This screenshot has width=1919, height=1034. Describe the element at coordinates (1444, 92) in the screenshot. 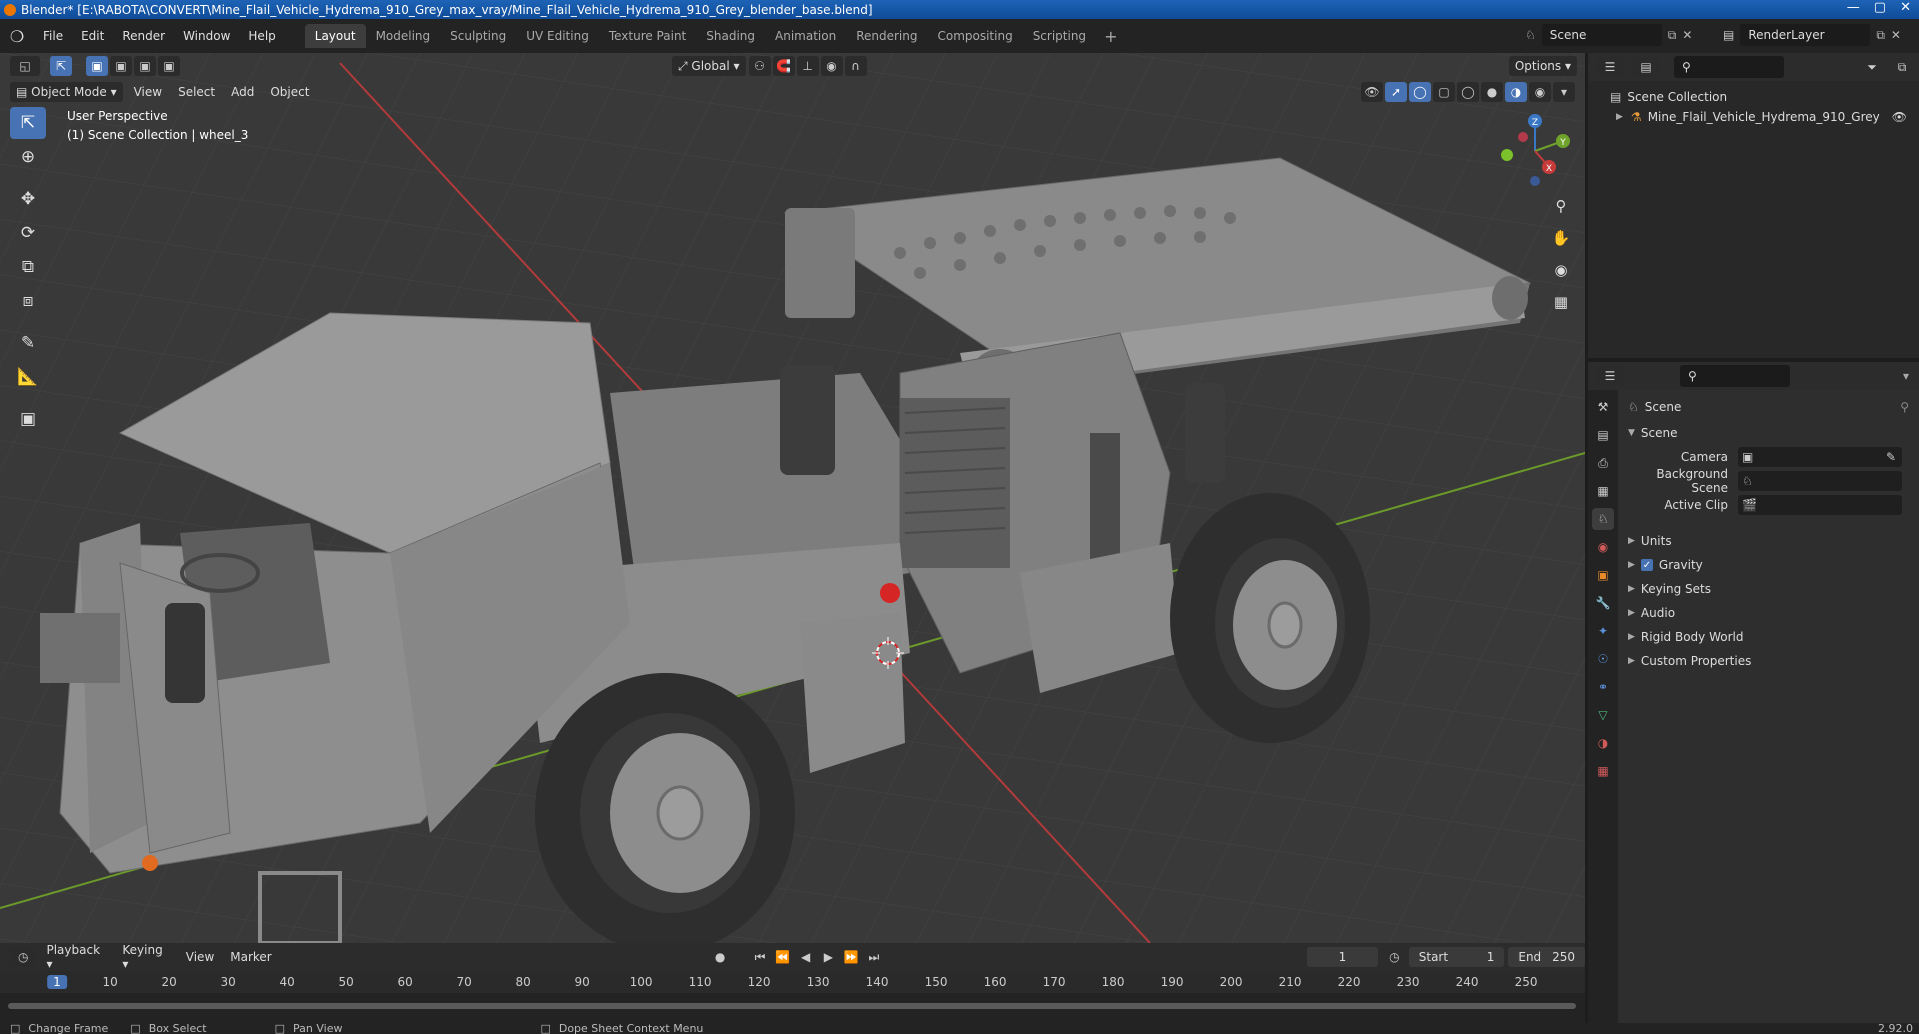

I see `xray-icon: ▢` at that location.